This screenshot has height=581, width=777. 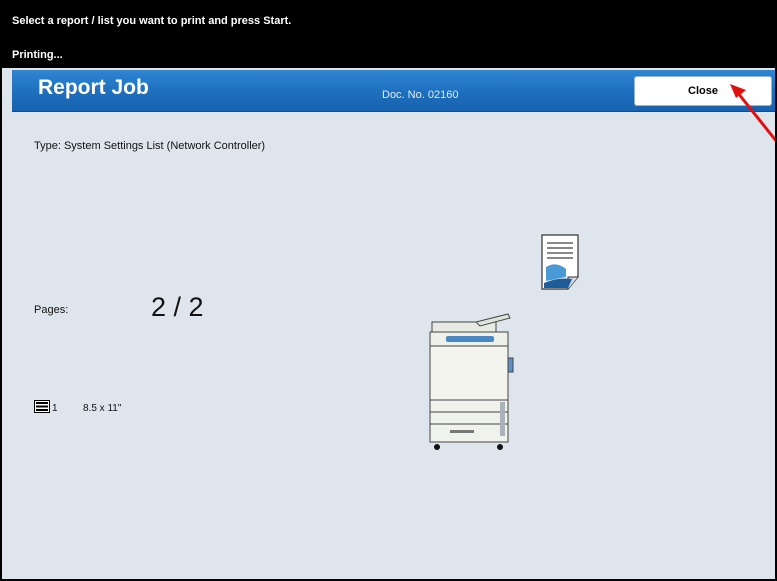 What do you see at coordinates (93, 87) in the screenshot?
I see `page-title: Report Job` at bounding box center [93, 87].